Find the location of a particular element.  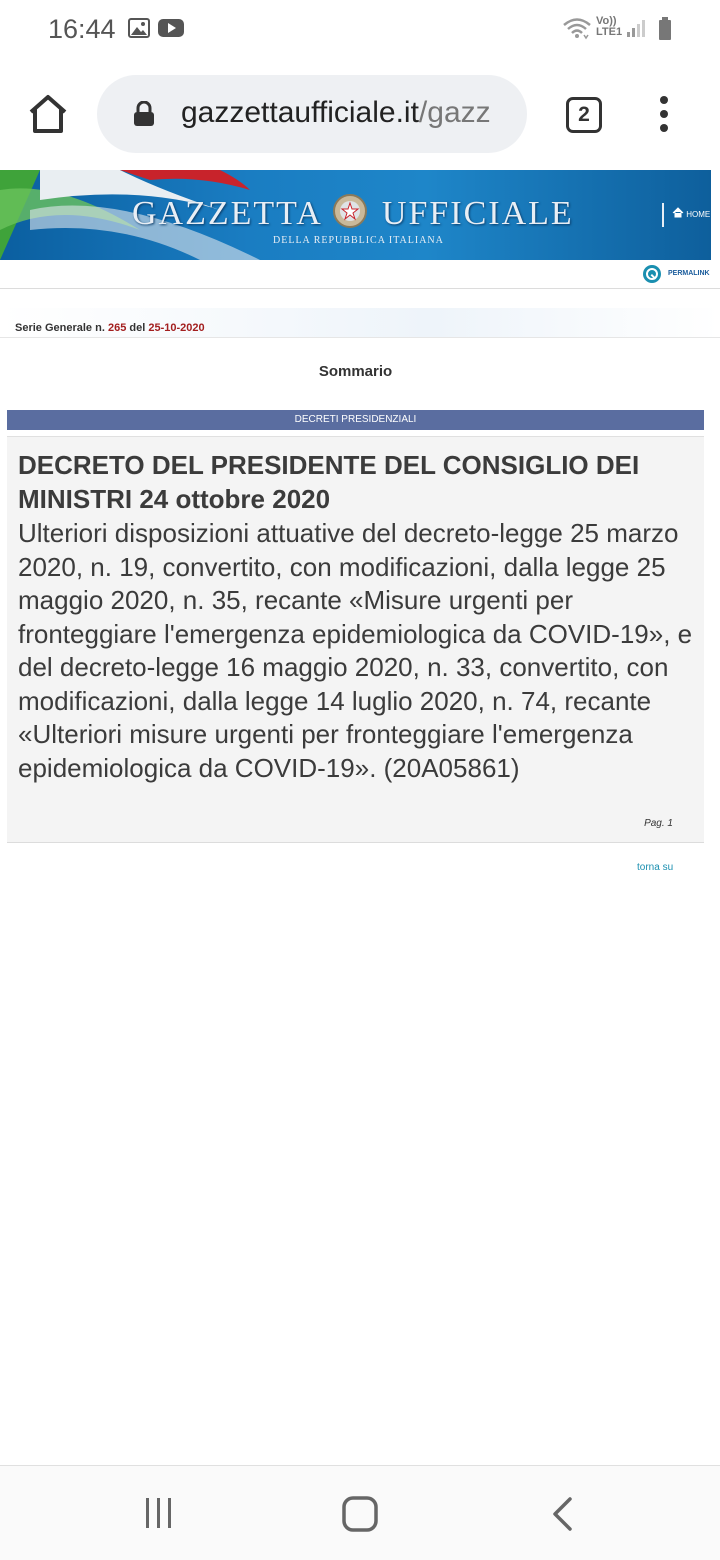

address-bar: gazzettaufficiale.it/gazz is located at coordinates (312, 114).